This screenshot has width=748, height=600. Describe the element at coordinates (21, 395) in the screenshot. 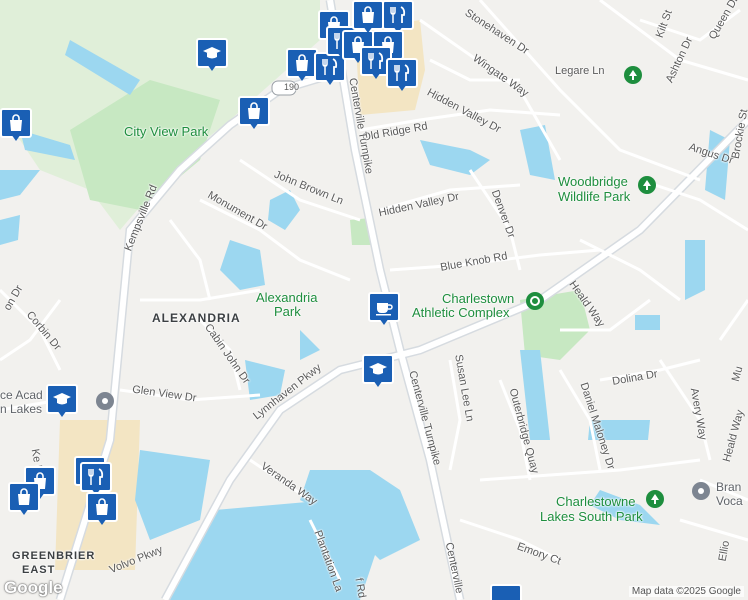

I see `place-academy-line-1: ce Acad` at that location.